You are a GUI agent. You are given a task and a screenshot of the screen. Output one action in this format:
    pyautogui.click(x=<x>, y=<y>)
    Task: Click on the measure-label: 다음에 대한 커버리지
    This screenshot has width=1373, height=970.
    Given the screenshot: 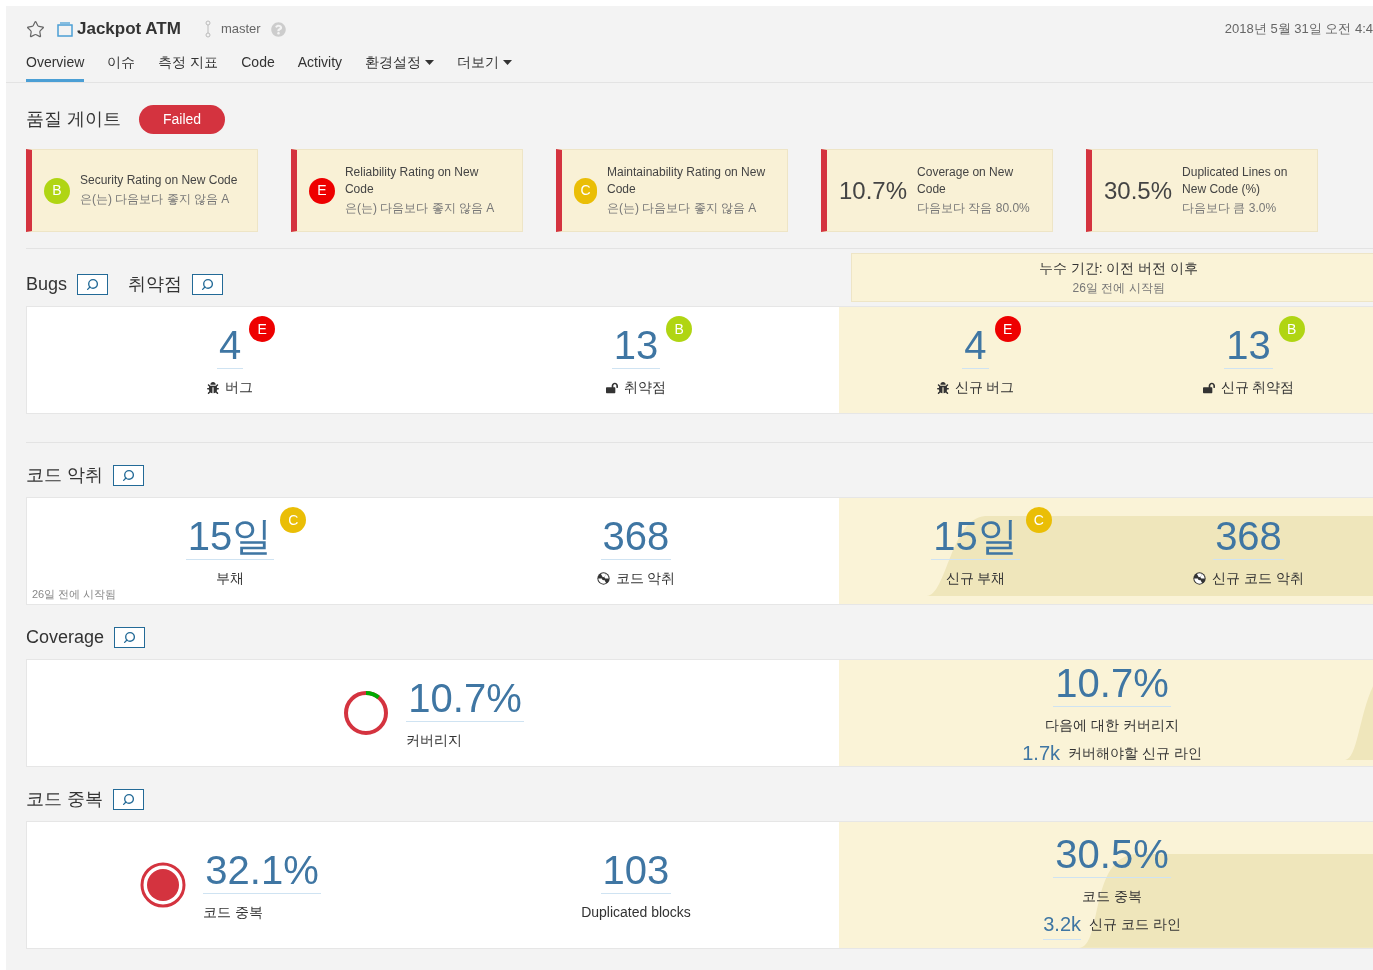 What is the action you would take?
    pyautogui.click(x=1112, y=725)
    